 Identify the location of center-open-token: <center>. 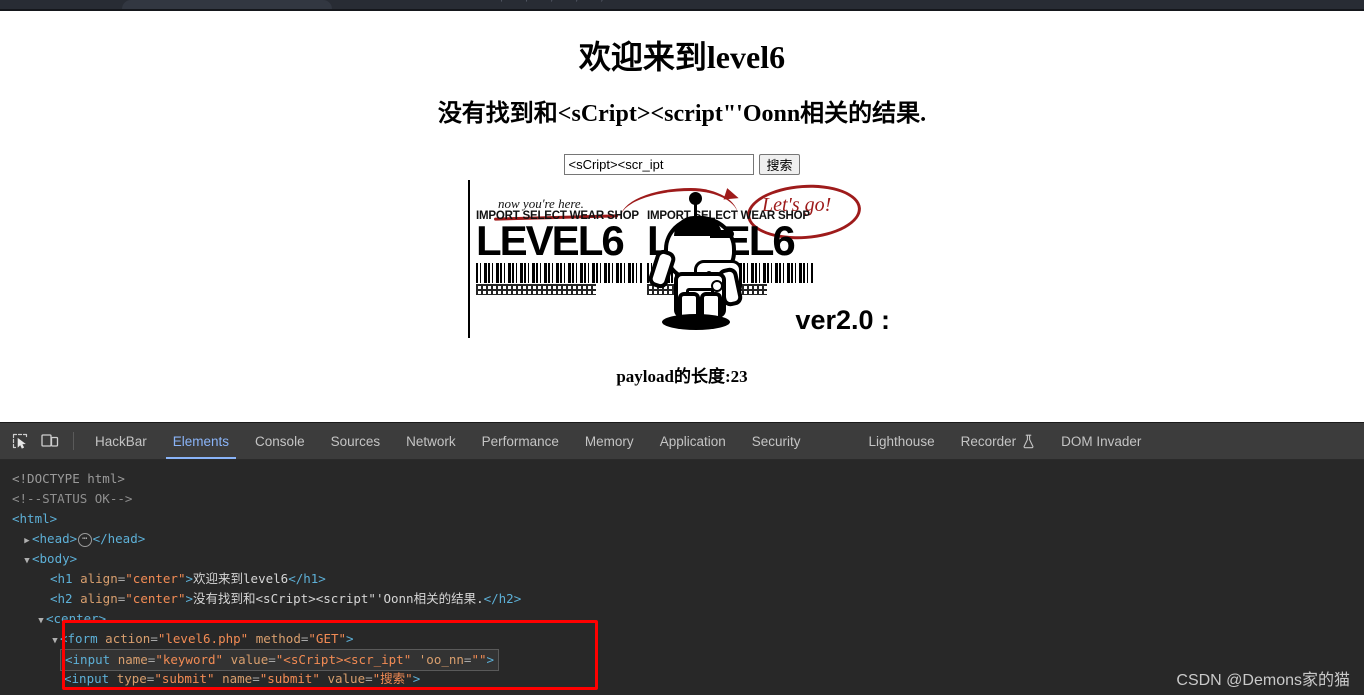
(76, 618).